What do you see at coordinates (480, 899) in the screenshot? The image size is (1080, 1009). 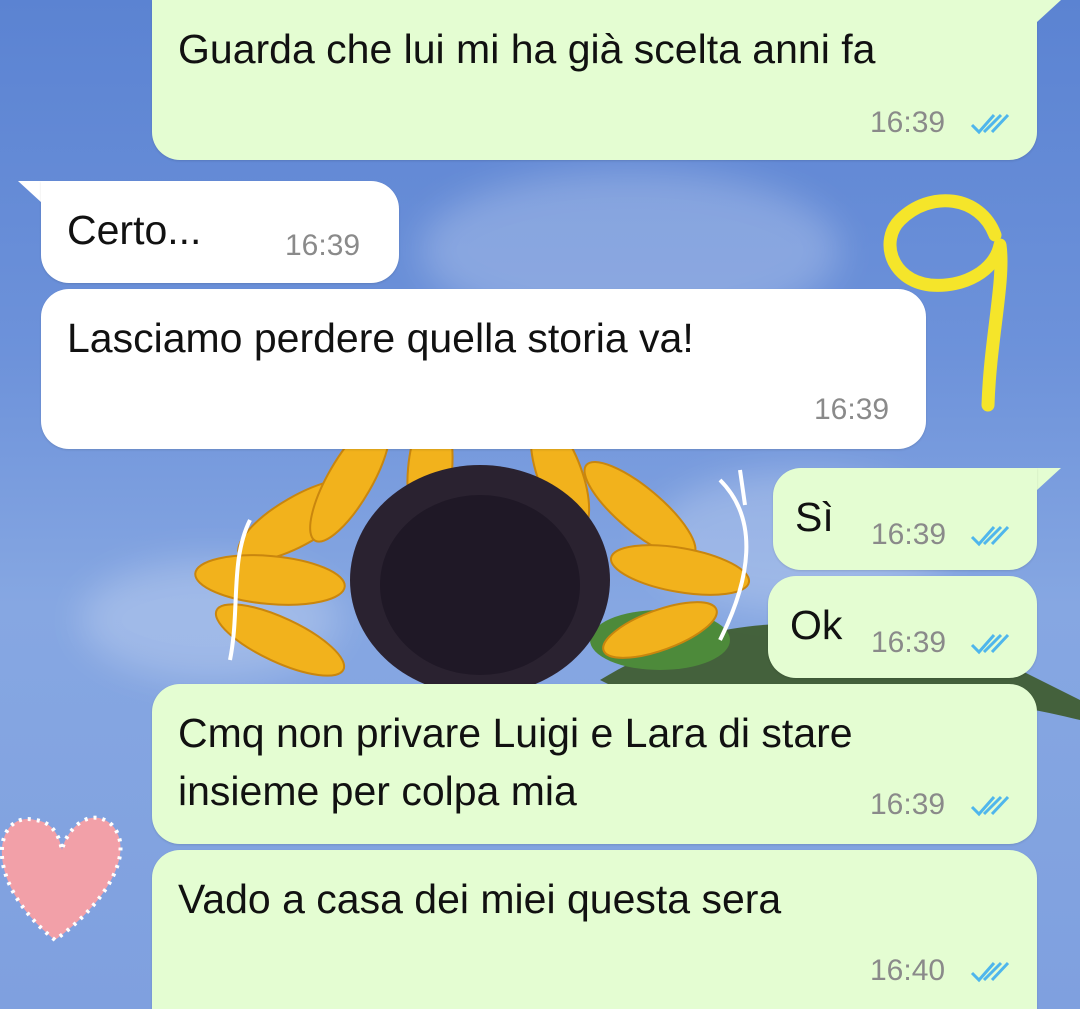 I see `message-text: Vado a casa dei miei questa sera` at bounding box center [480, 899].